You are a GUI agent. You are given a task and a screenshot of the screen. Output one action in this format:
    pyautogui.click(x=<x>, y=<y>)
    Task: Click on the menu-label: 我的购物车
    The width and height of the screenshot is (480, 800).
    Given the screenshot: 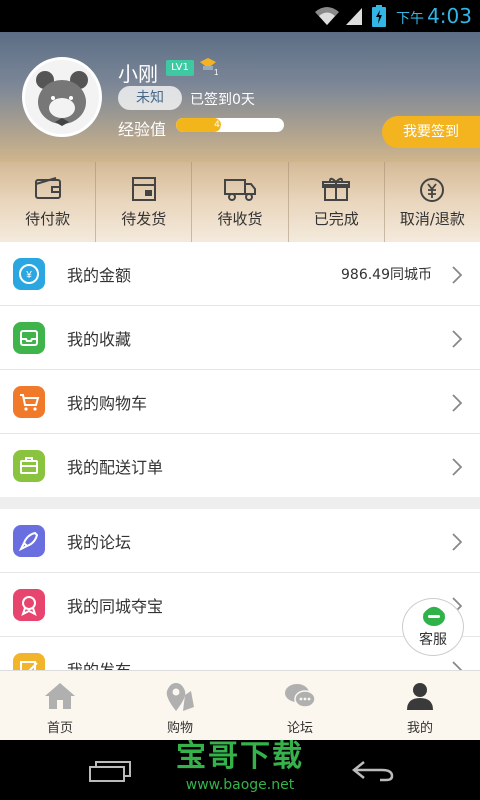 What is the action you would take?
    pyautogui.click(x=107, y=403)
    